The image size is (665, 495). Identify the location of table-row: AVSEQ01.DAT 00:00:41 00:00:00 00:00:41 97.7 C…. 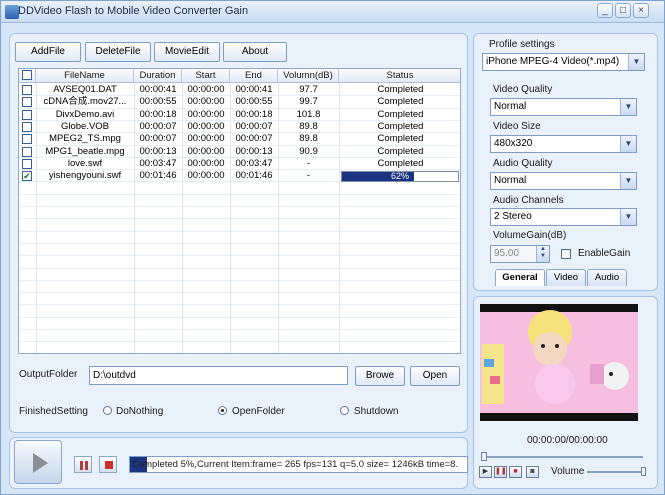
(239, 90).